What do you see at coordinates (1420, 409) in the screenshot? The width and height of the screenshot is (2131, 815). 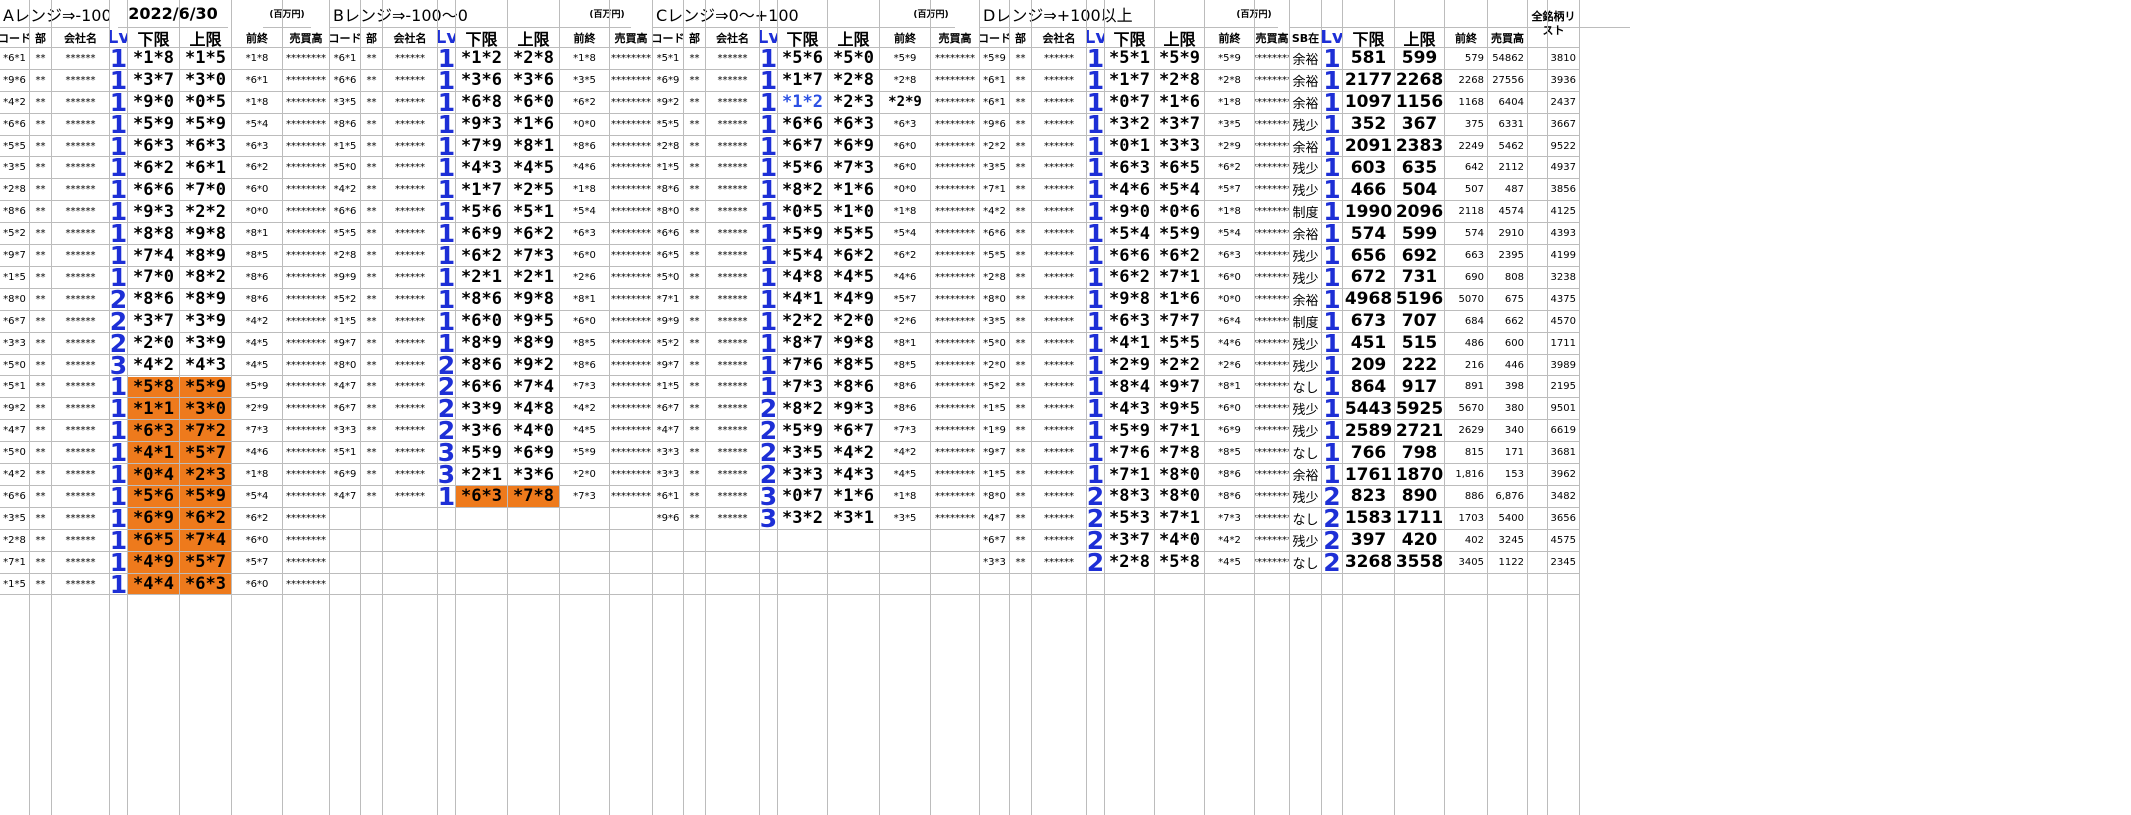 I see `row-high: 5925` at bounding box center [1420, 409].